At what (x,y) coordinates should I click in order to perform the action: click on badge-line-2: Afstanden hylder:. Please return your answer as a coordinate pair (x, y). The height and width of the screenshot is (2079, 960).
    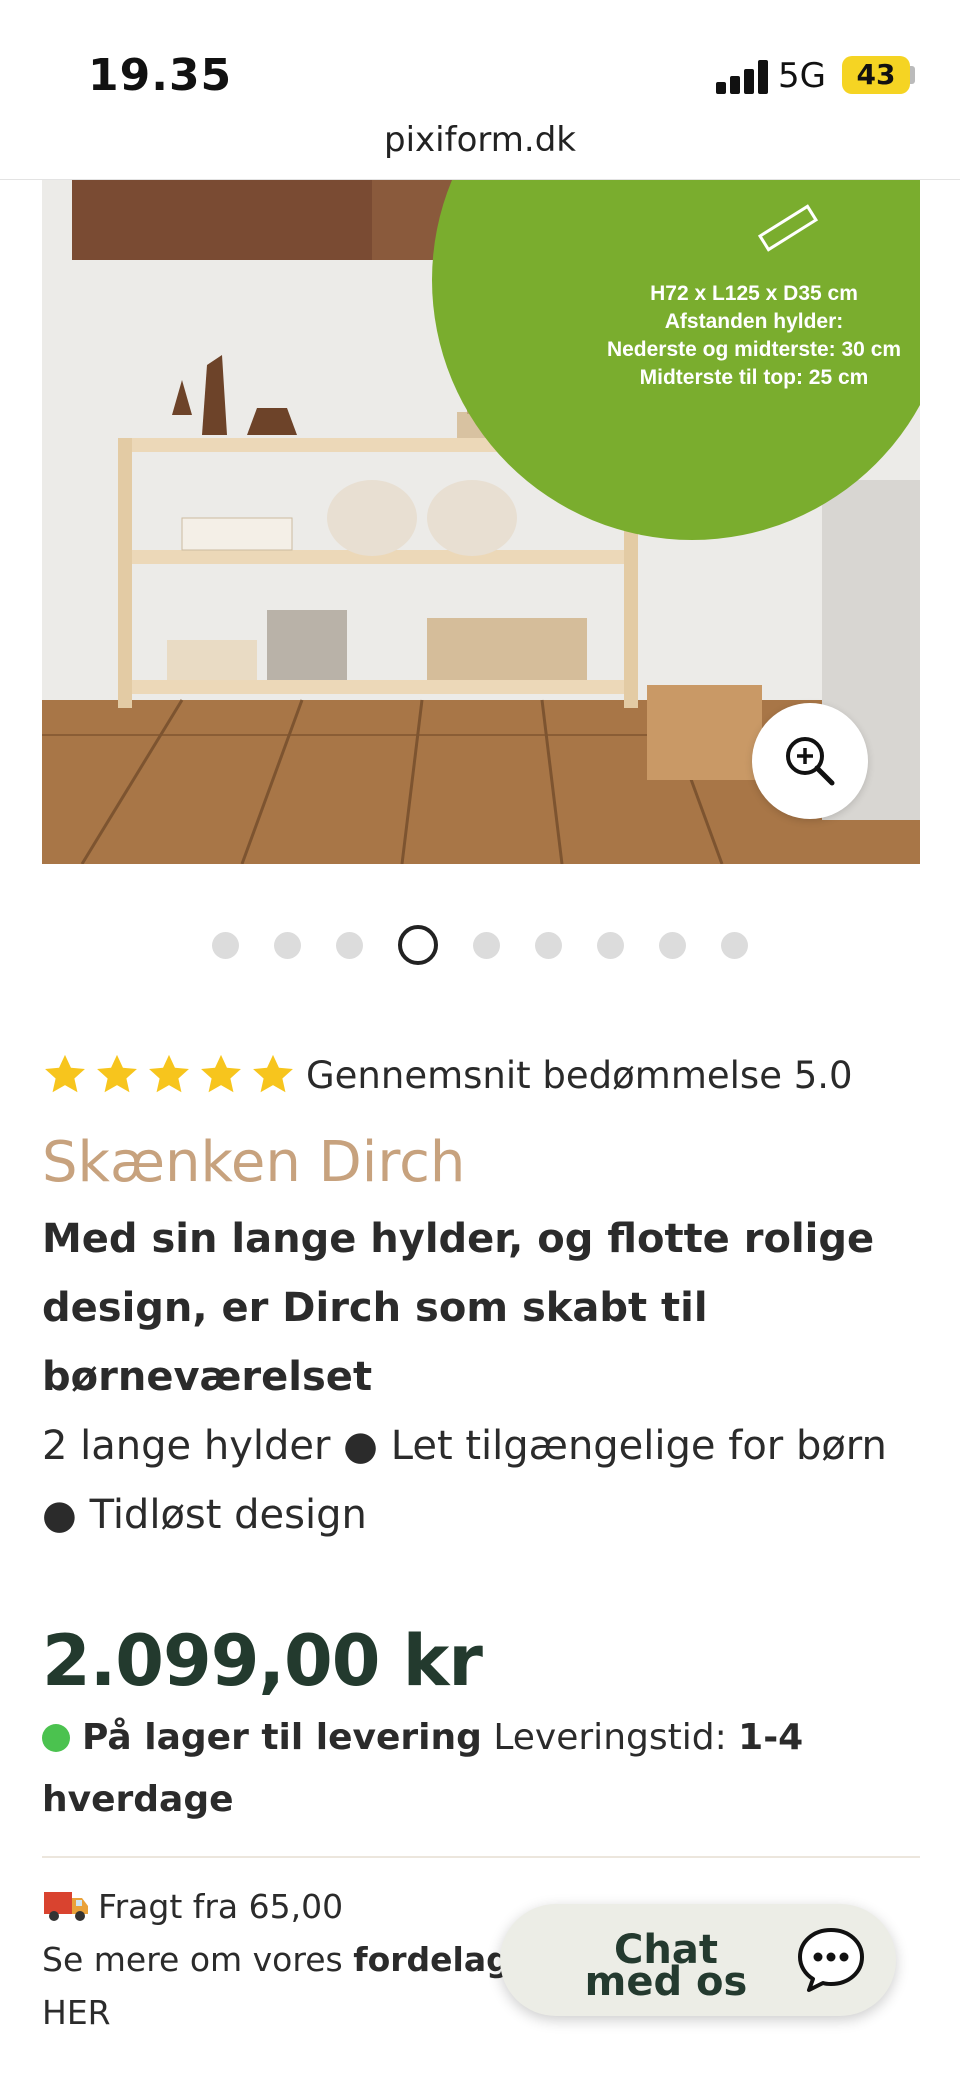
    Looking at the image, I should click on (754, 321).